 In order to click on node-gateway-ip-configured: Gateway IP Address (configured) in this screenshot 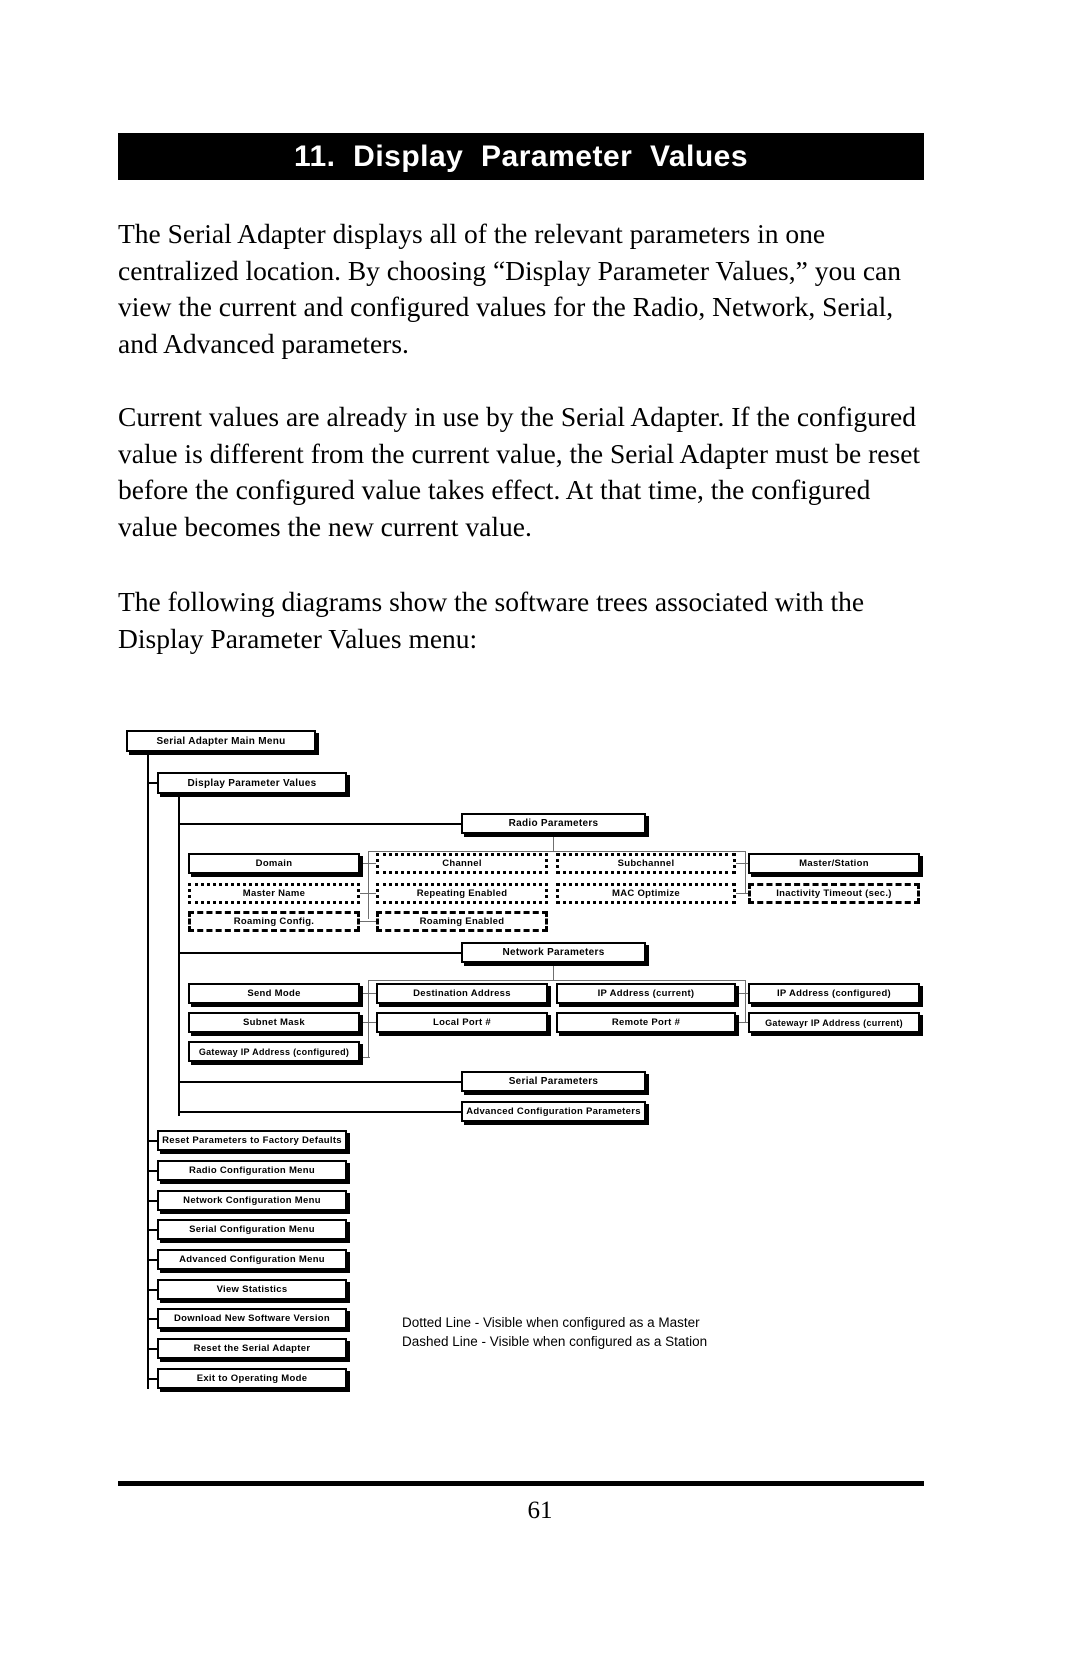, I will do `click(274, 1051)`.